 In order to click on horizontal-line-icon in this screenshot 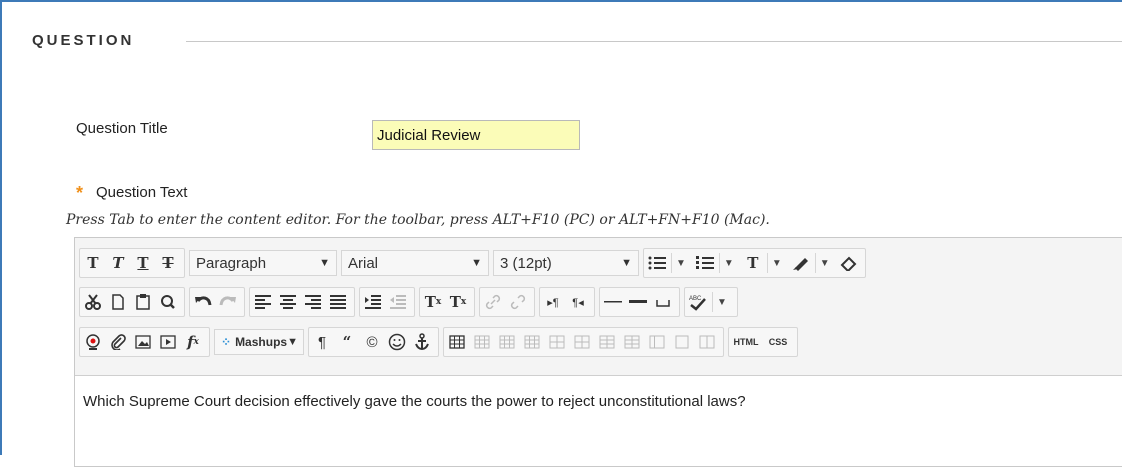, I will do `click(613, 302)`.